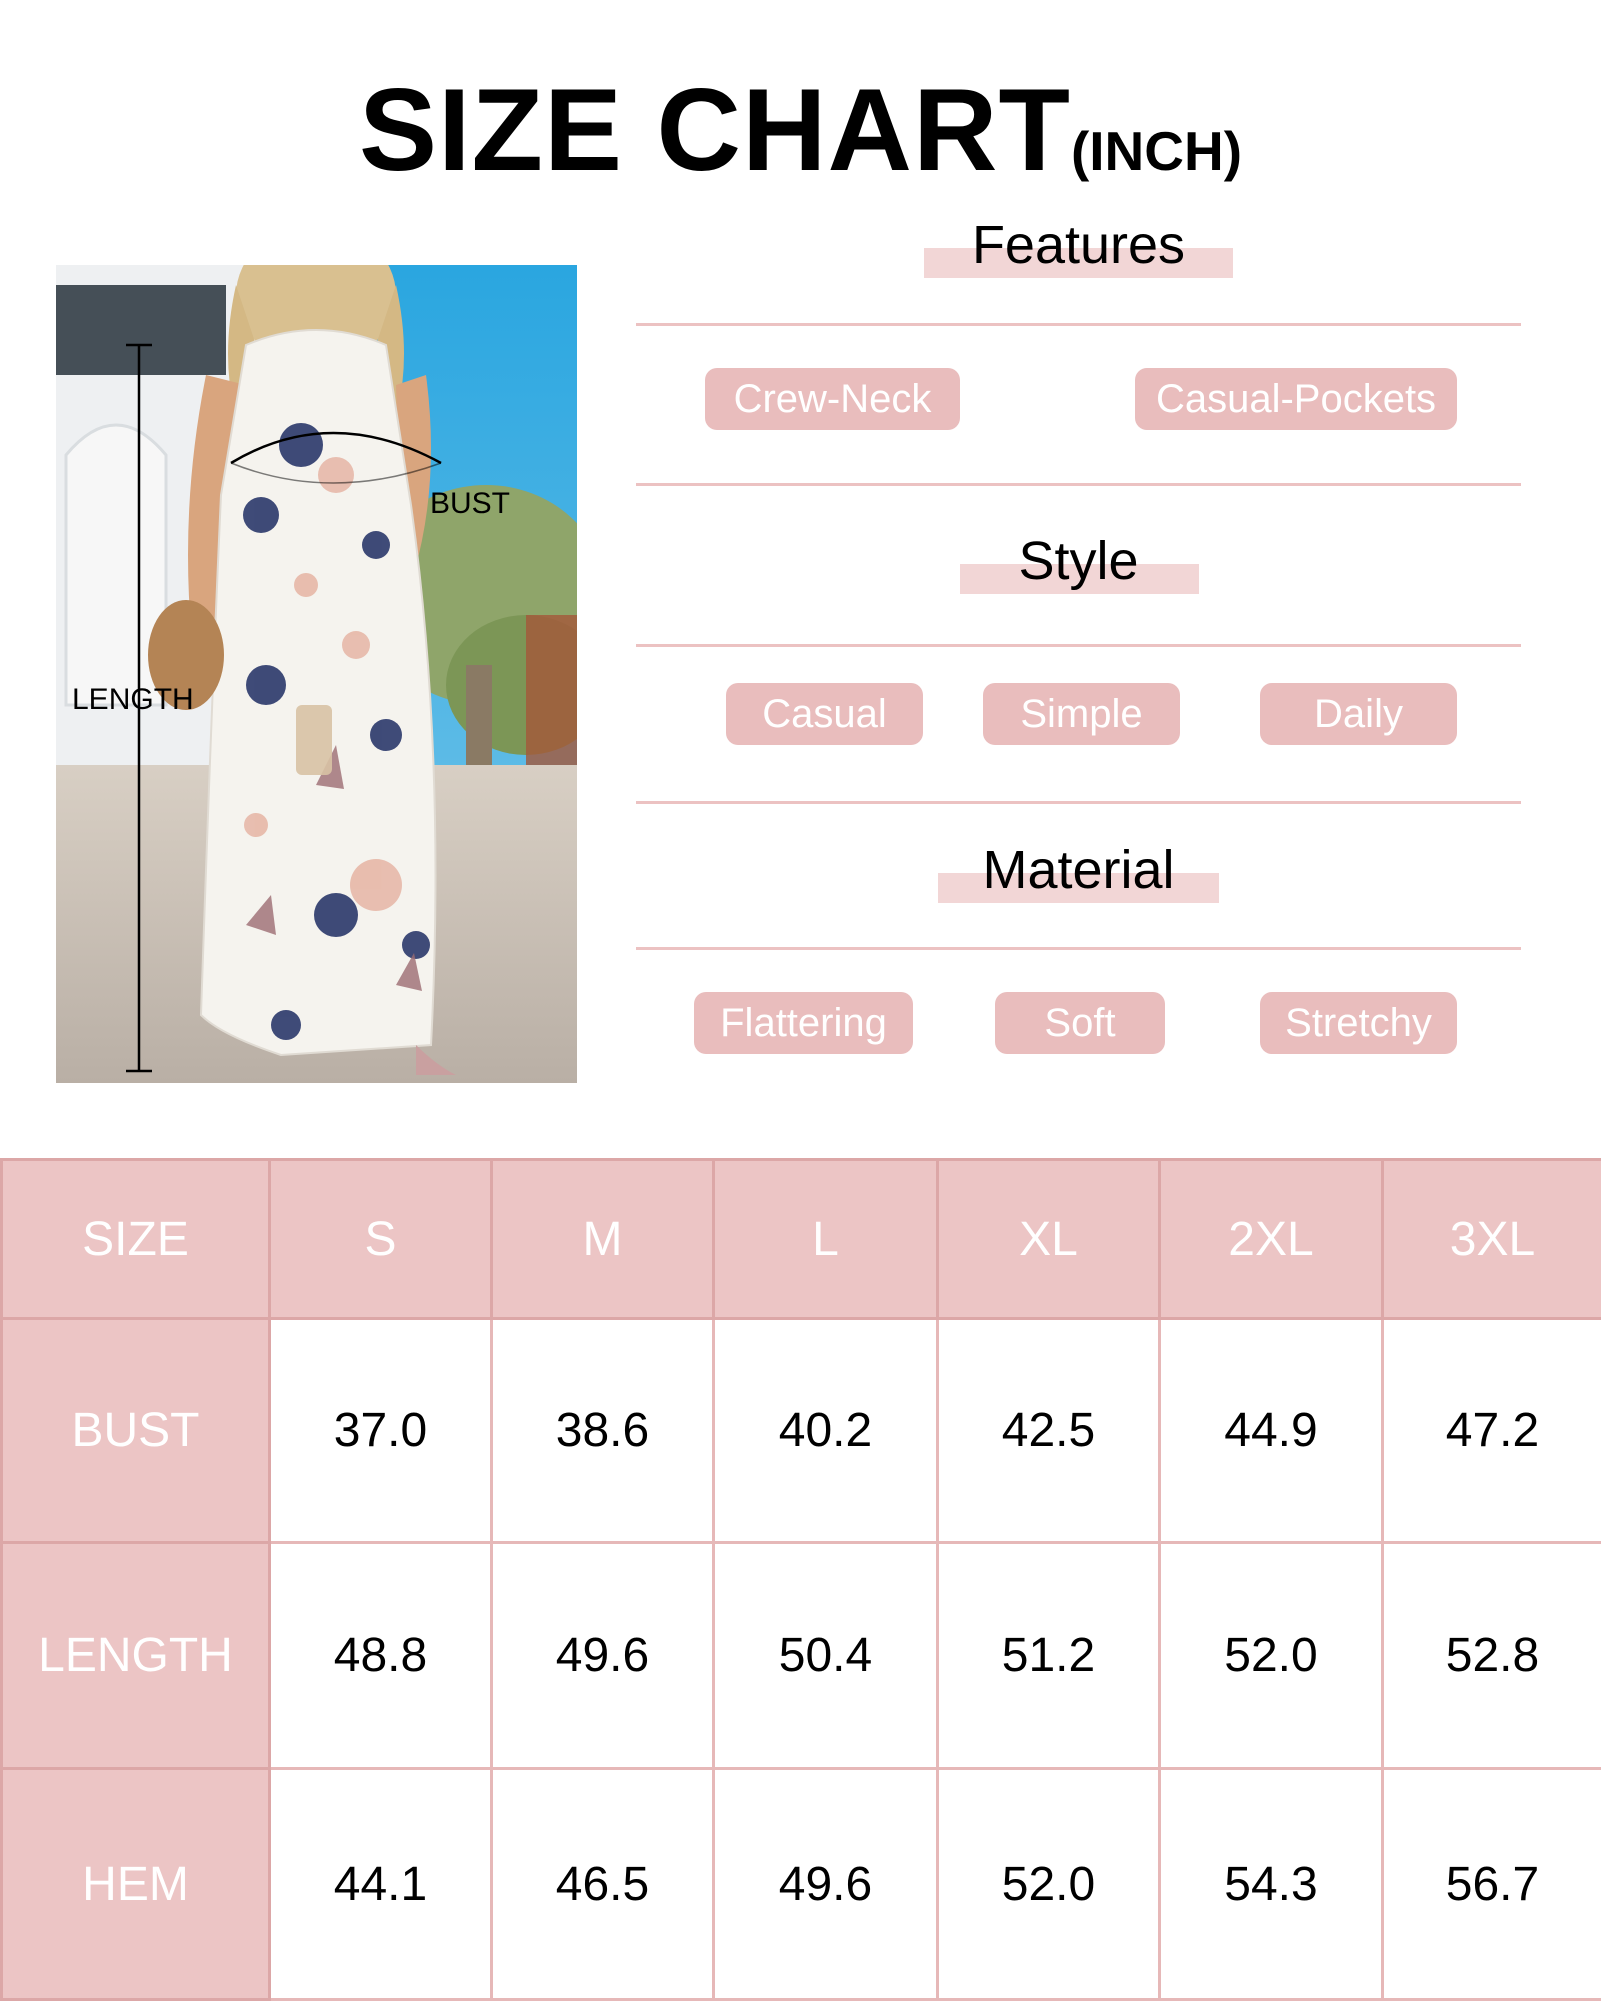 The height and width of the screenshot is (2001, 1601). Describe the element at coordinates (1156, 151) in the screenshot. I see `title-unit: (INCH)` at that location.